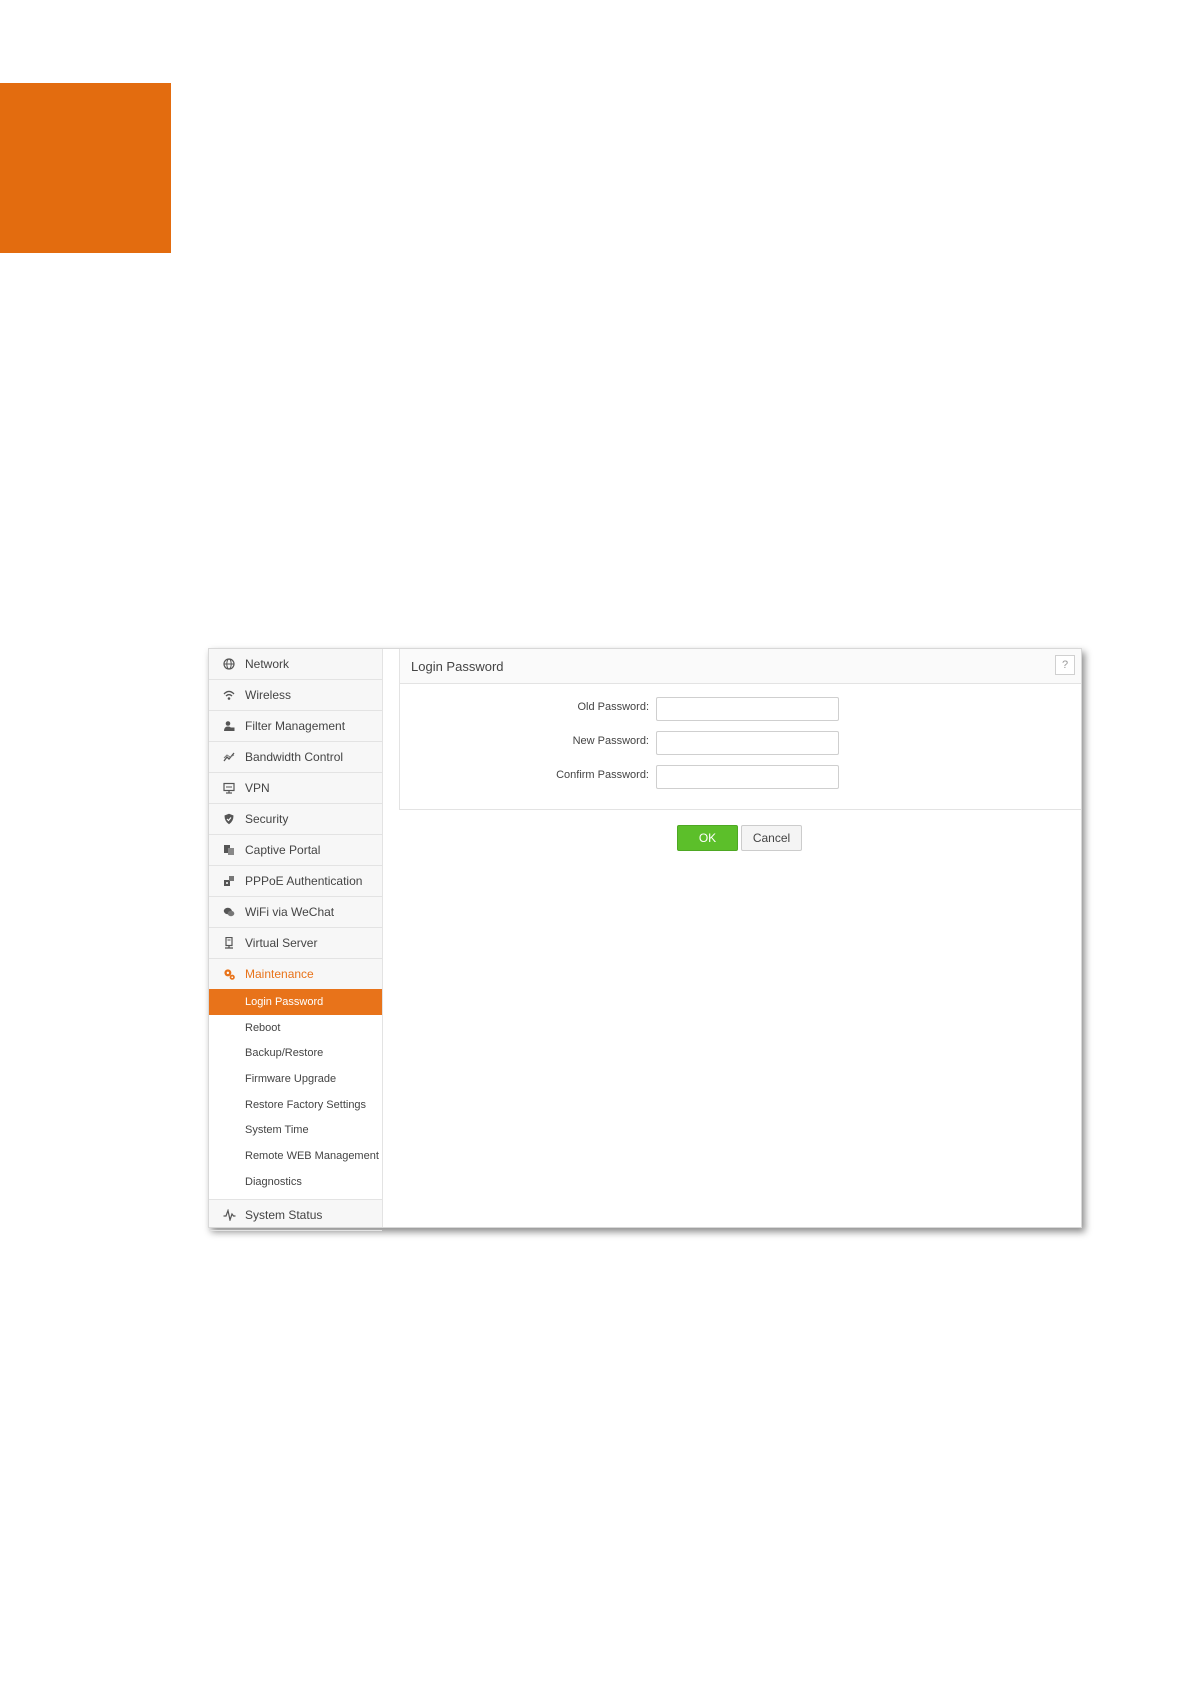 This screenshot has width=1191, height=1684. I want to click on sidebar-subitem-diagnostics: Diagnostics, so click(295, 1182).